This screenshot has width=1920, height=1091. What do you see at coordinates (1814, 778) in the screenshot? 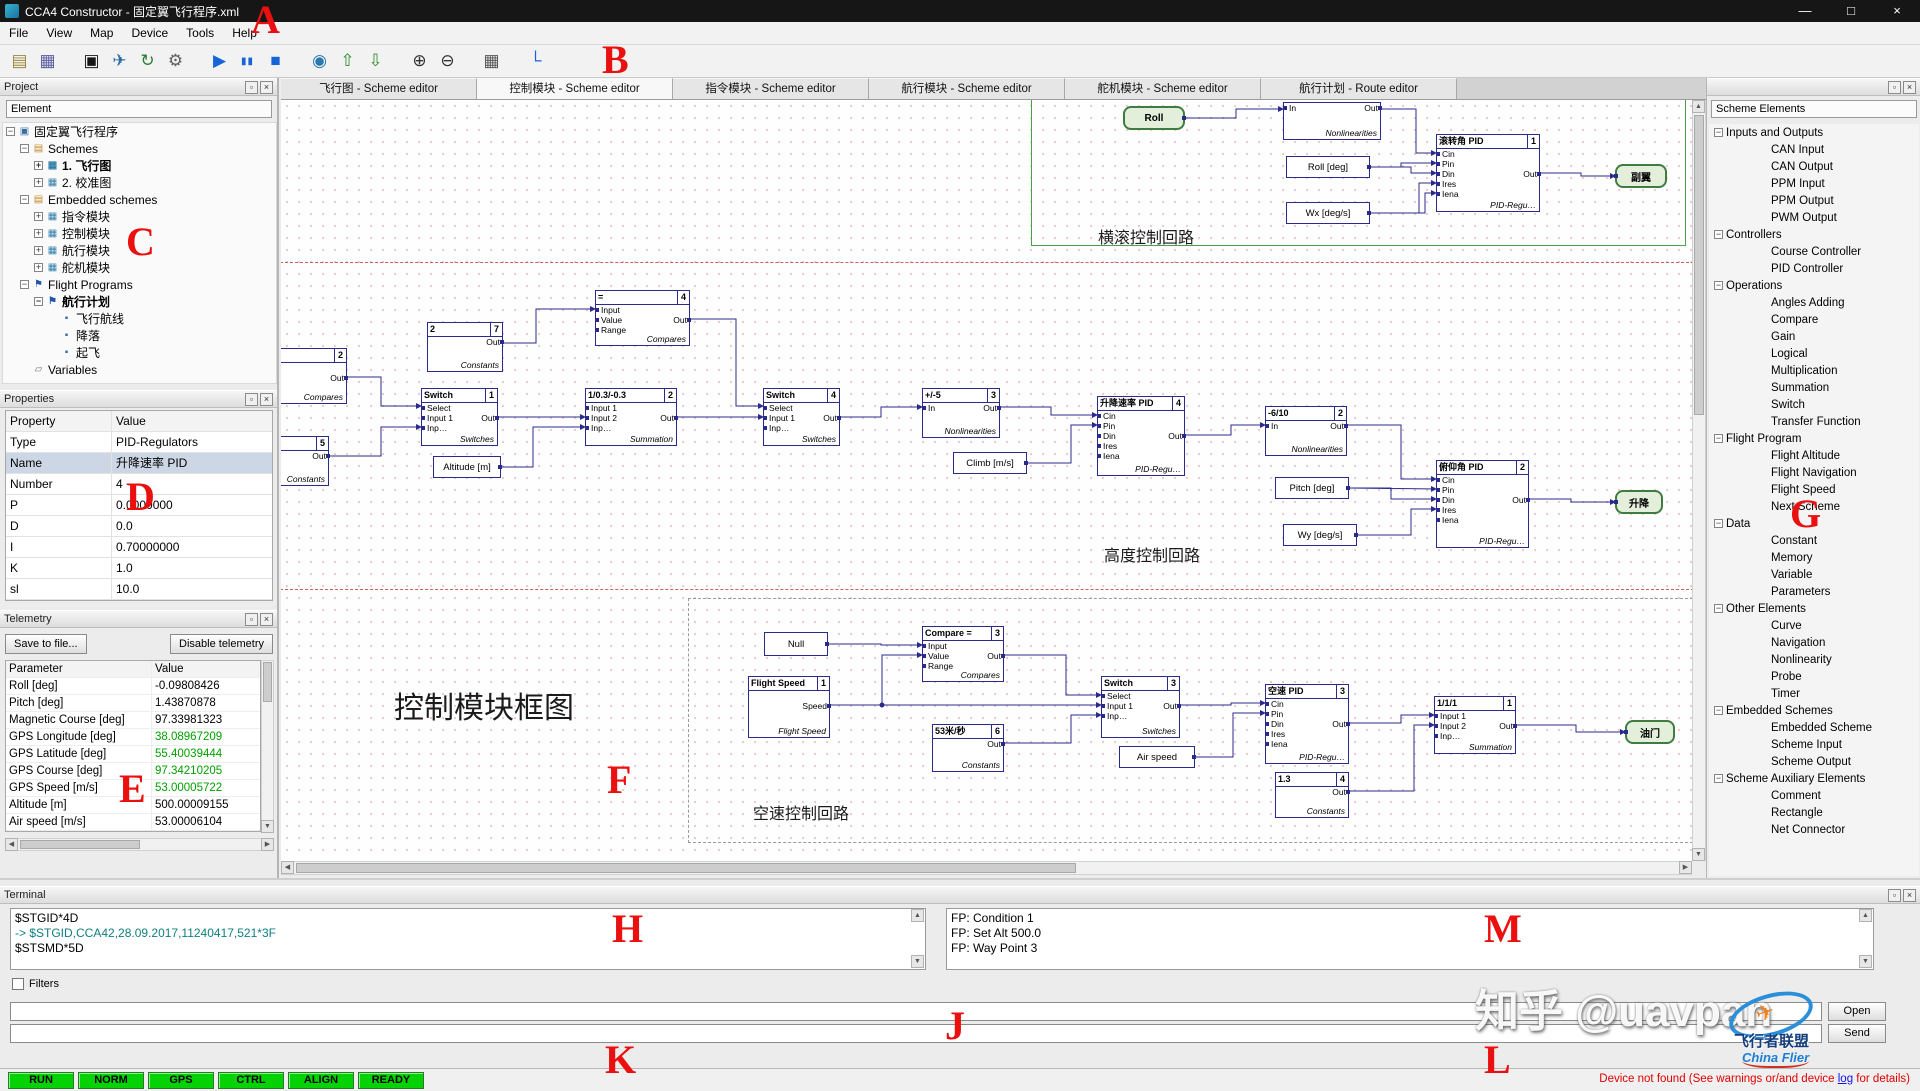
I see `scheme-element-item: − Scheme Auxiliary Elements` at bounding box center [1814, 778].